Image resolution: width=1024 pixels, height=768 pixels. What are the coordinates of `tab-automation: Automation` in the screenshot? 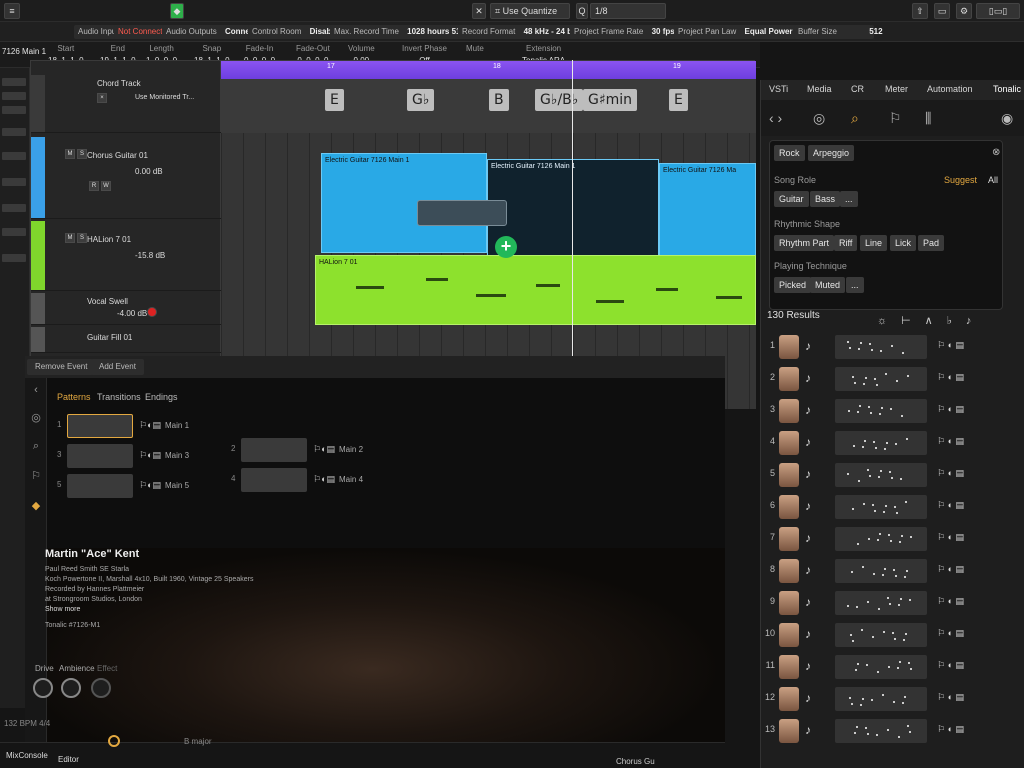 It's located at (950, 89).